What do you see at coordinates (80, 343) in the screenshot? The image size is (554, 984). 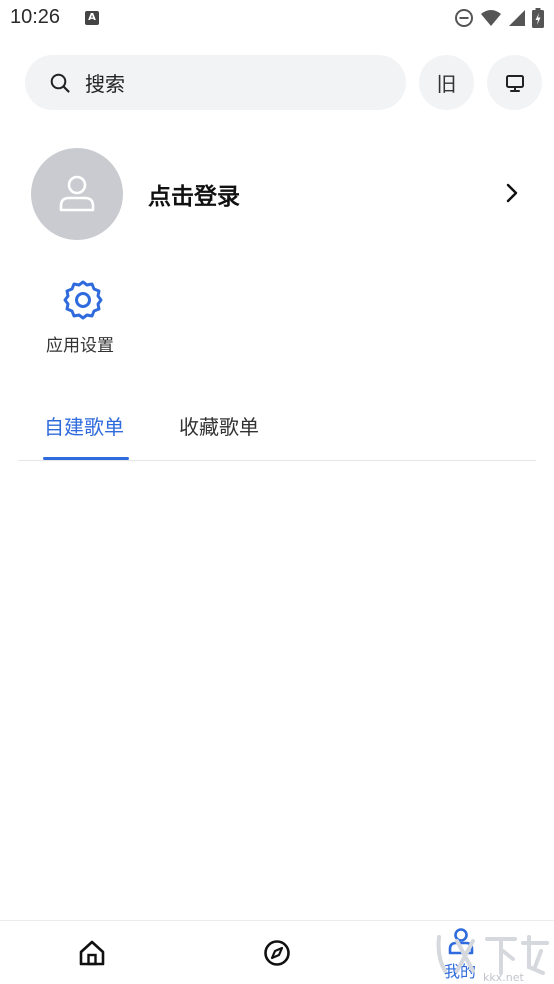 I see `settings-label: 应用设置` at bounding box center [80, 343].